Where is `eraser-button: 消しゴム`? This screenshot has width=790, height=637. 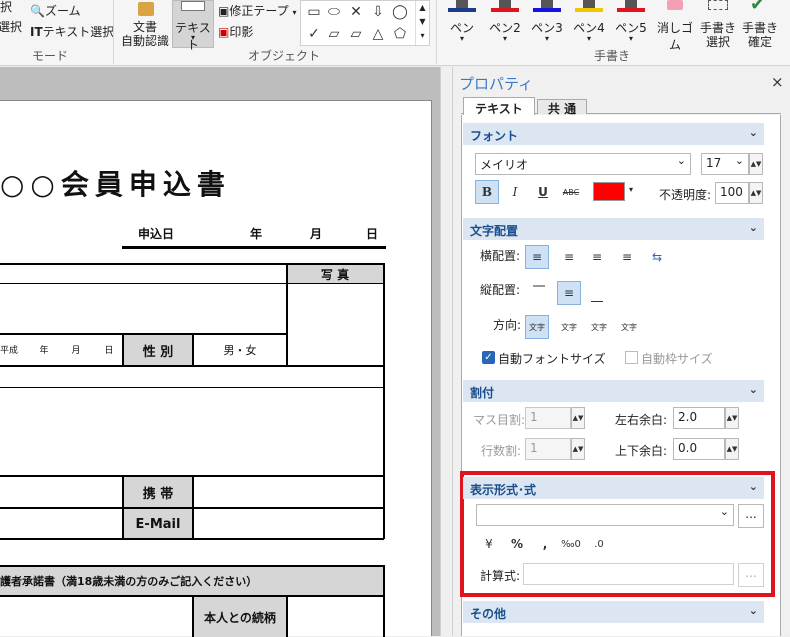 eraser-button: 消しゴム is located at coordinates (675, 26).